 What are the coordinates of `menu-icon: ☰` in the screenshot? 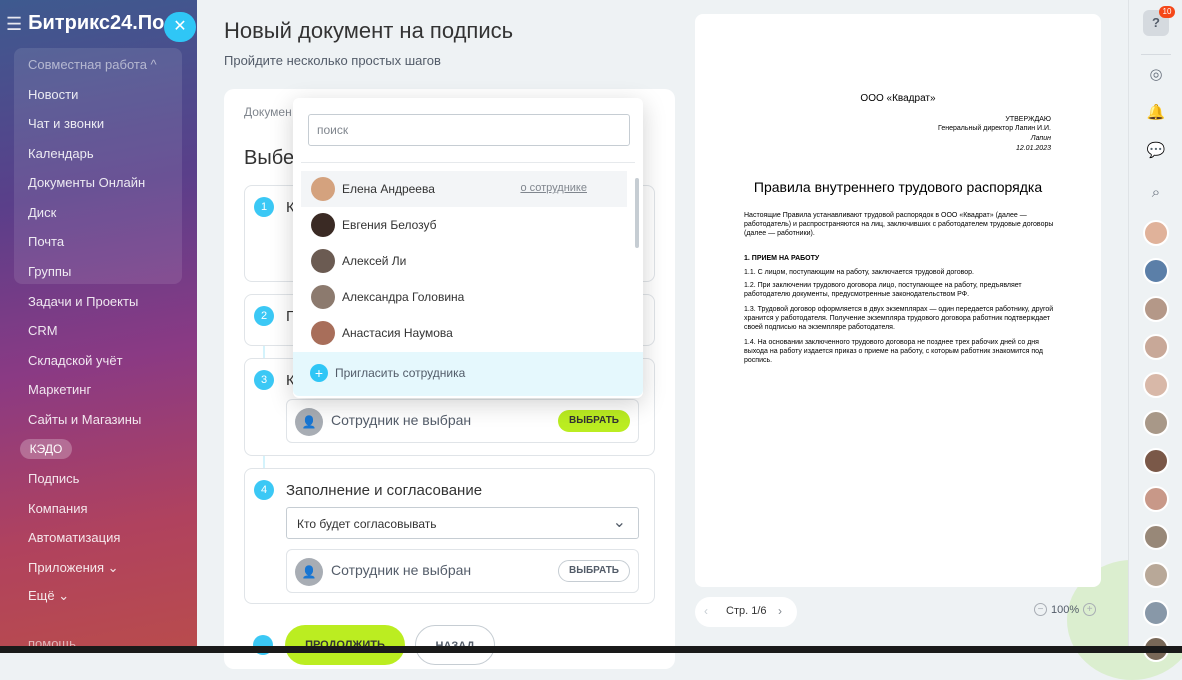 It's located at (14, 24).